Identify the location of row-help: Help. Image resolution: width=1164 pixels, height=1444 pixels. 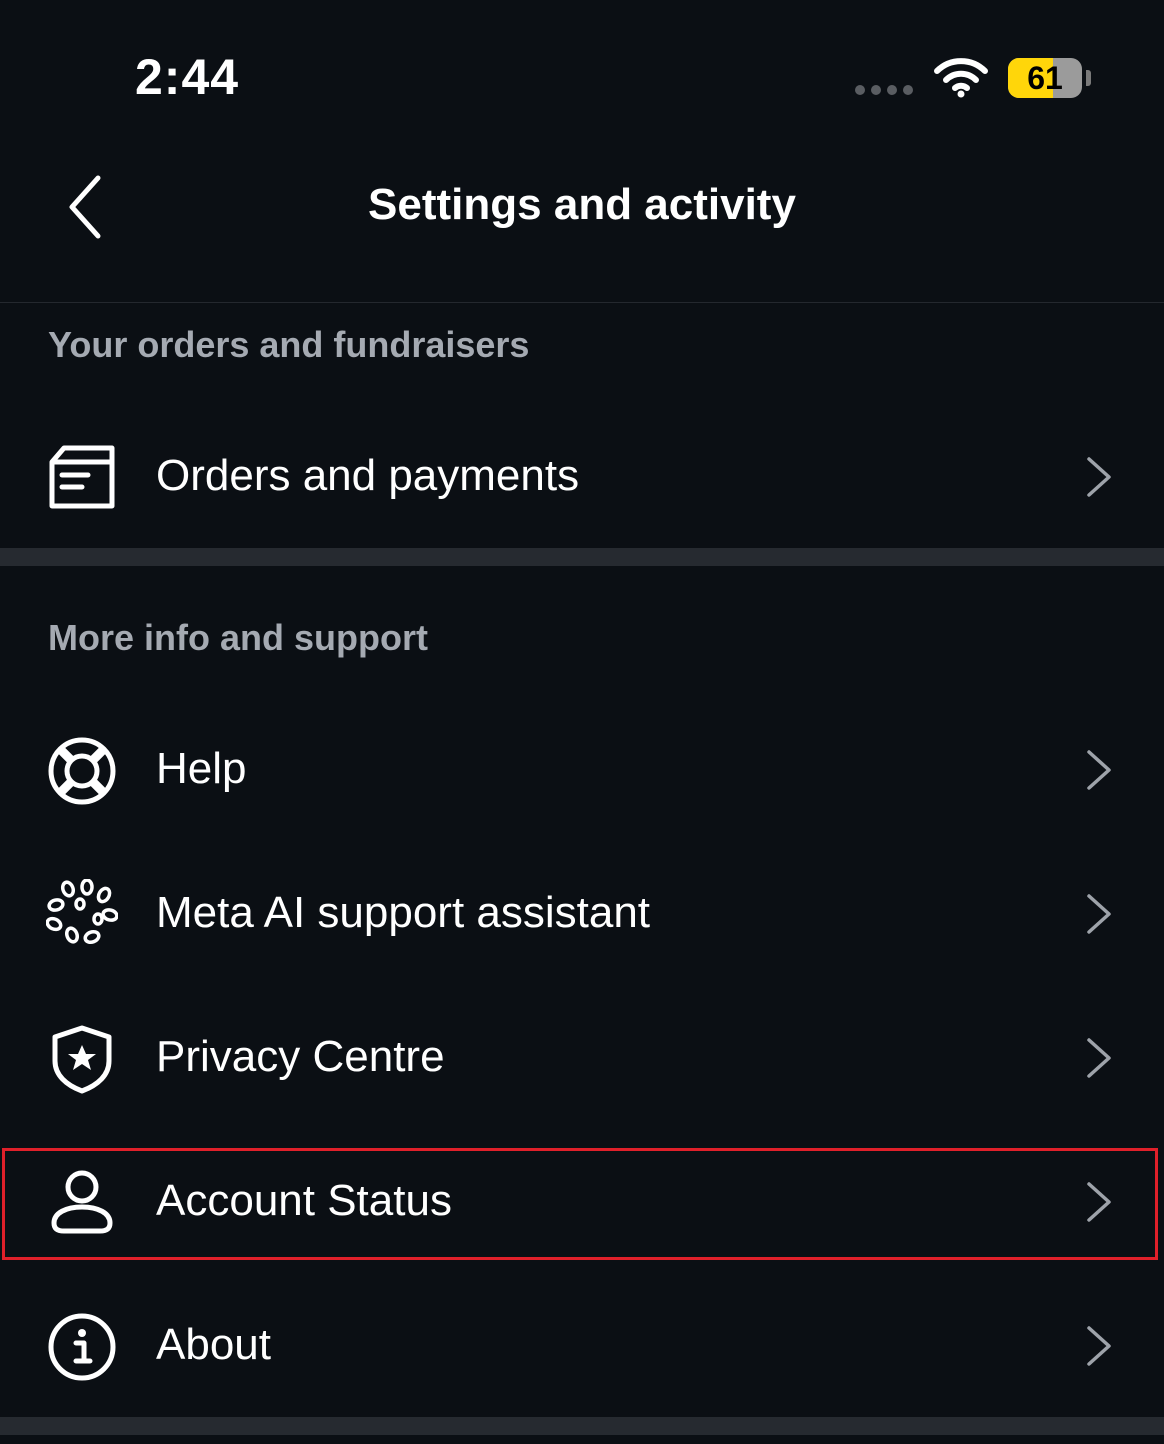
(582, 769).